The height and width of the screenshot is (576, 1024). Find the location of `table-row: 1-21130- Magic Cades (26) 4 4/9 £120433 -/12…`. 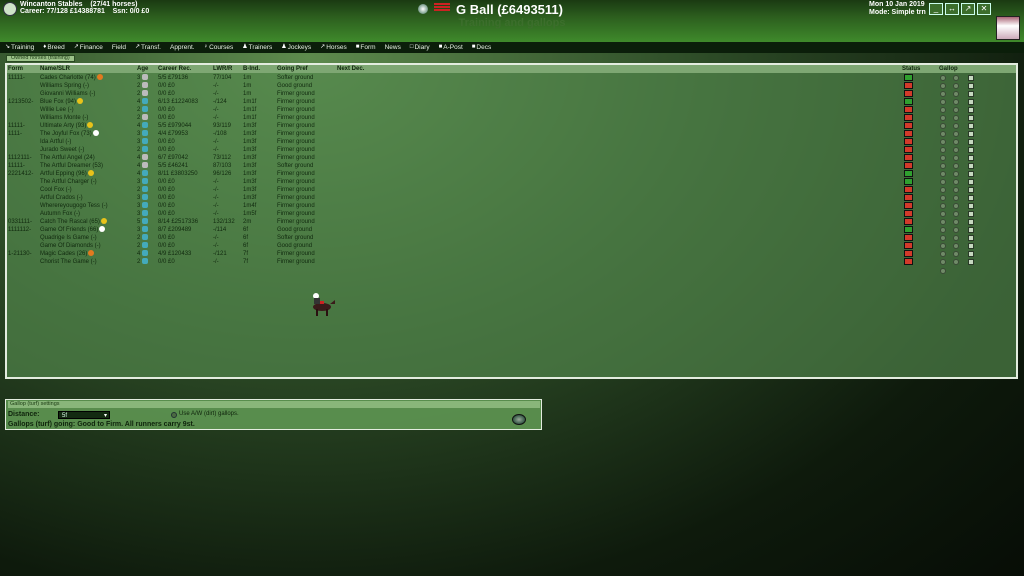

table-row: 1-21130- Magic Cades (26) 4 4/9 £120433 -/12… is located at coordinates (511, 254).